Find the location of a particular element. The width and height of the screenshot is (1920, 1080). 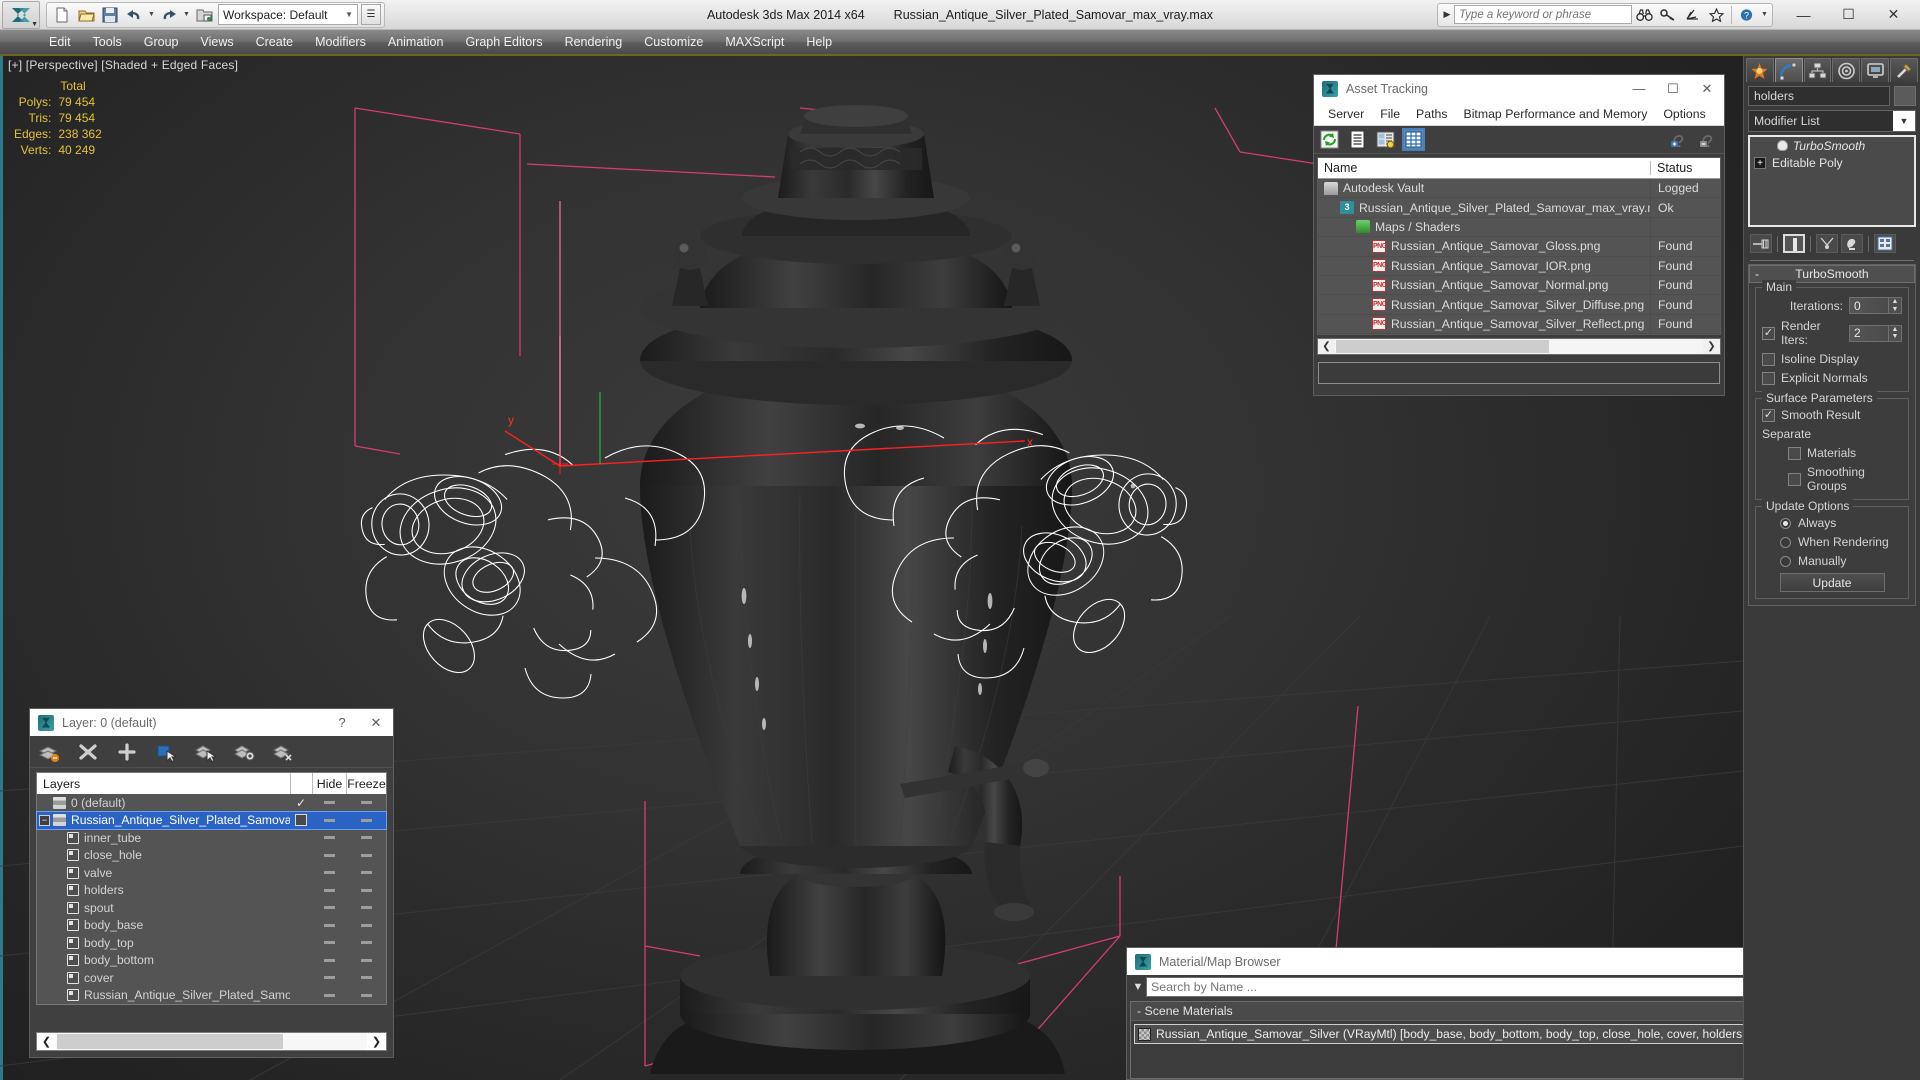

at-menu-paths: Paths is located at coordinates (1431, 114).